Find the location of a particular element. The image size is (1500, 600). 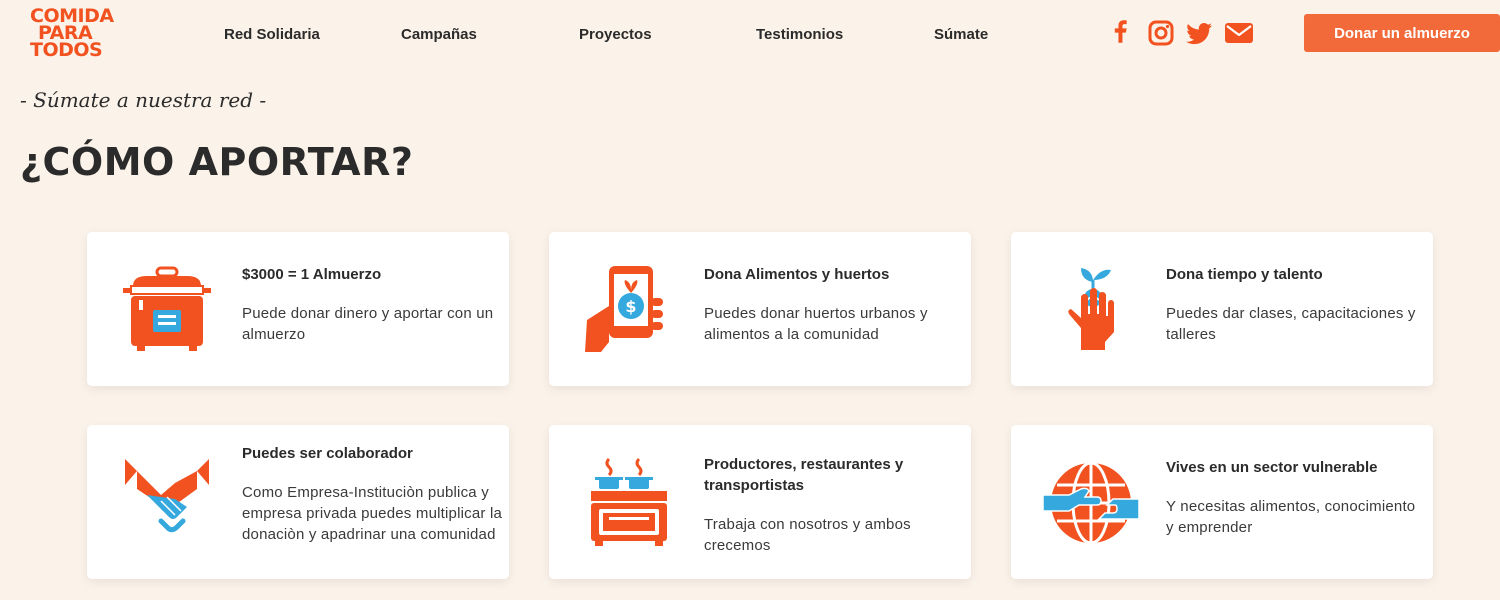

hand-sprout-icon is located at coordinates (1091, 309).